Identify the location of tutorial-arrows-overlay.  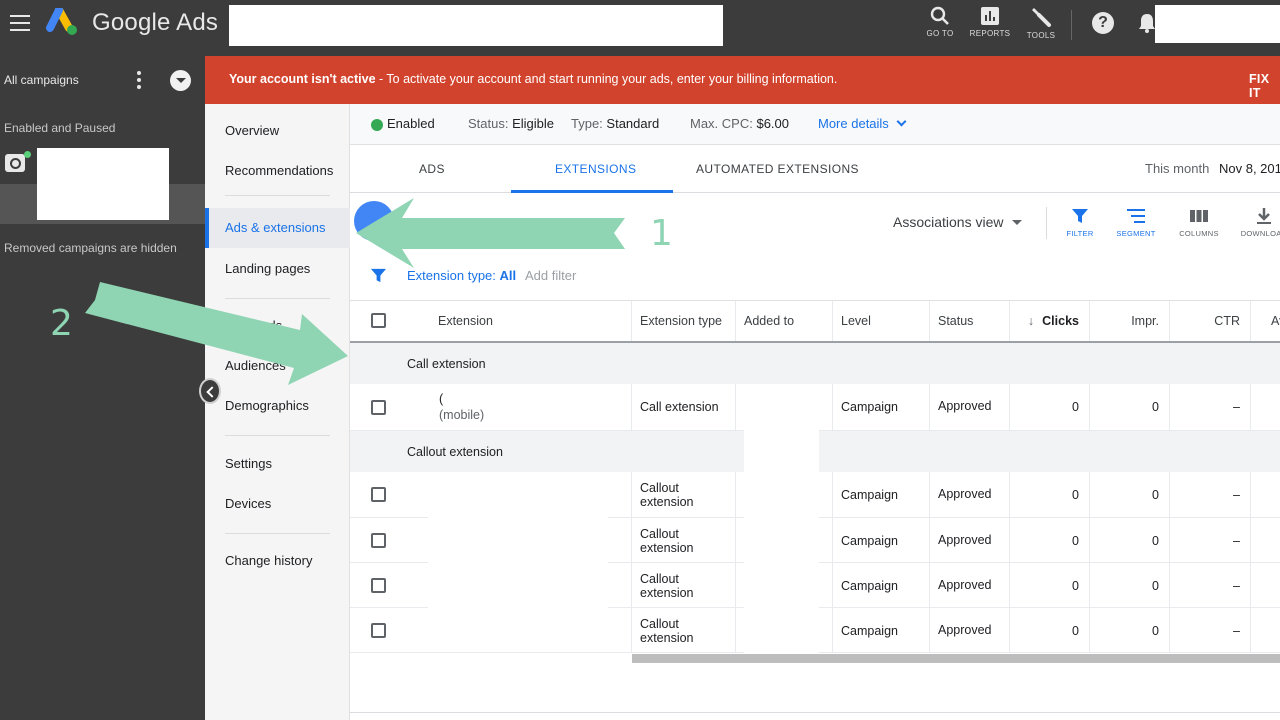
(355, 291).